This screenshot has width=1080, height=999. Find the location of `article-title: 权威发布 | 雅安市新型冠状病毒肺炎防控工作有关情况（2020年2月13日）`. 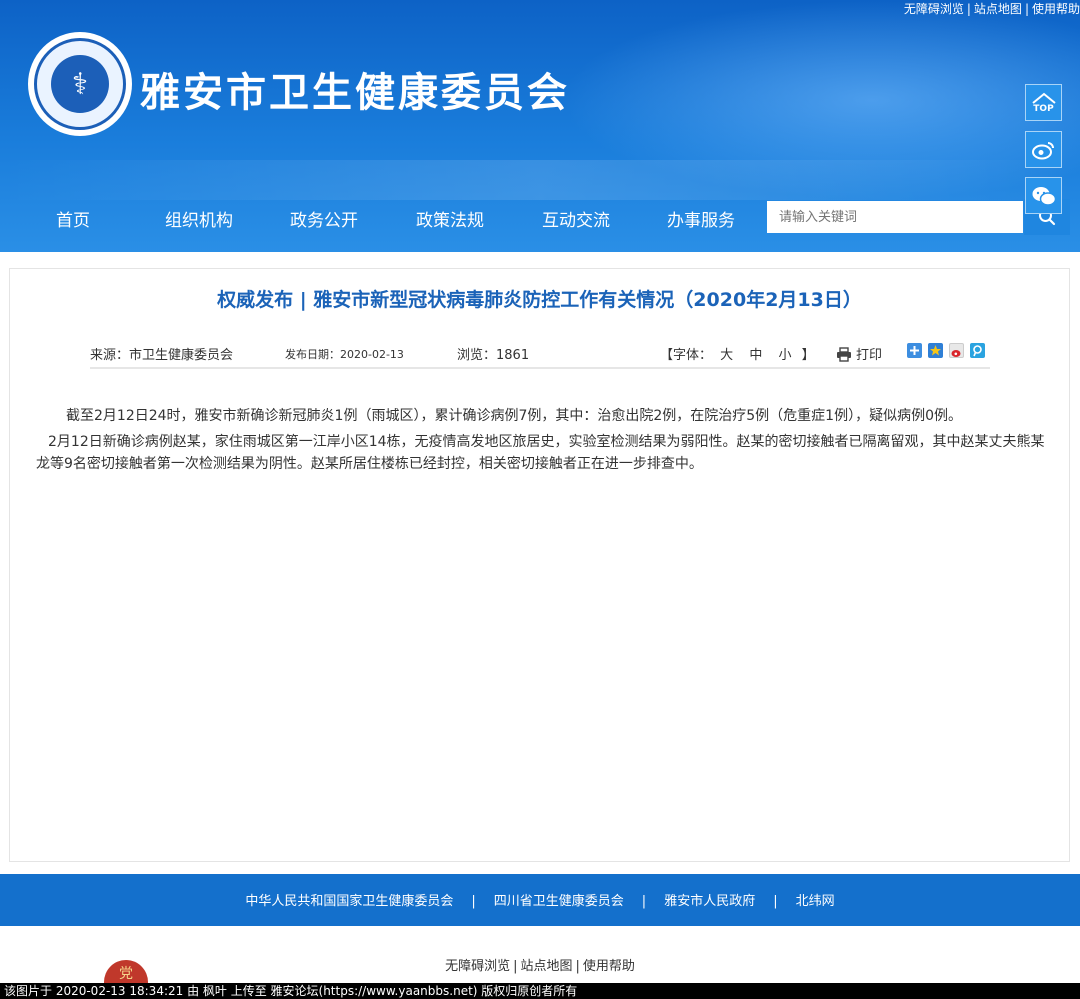

article-title: 权威发布 | 雅安市新型冠状病毒肺炎防控工作有关情况（2020年2月13日） is located at coordinates (539, 300).